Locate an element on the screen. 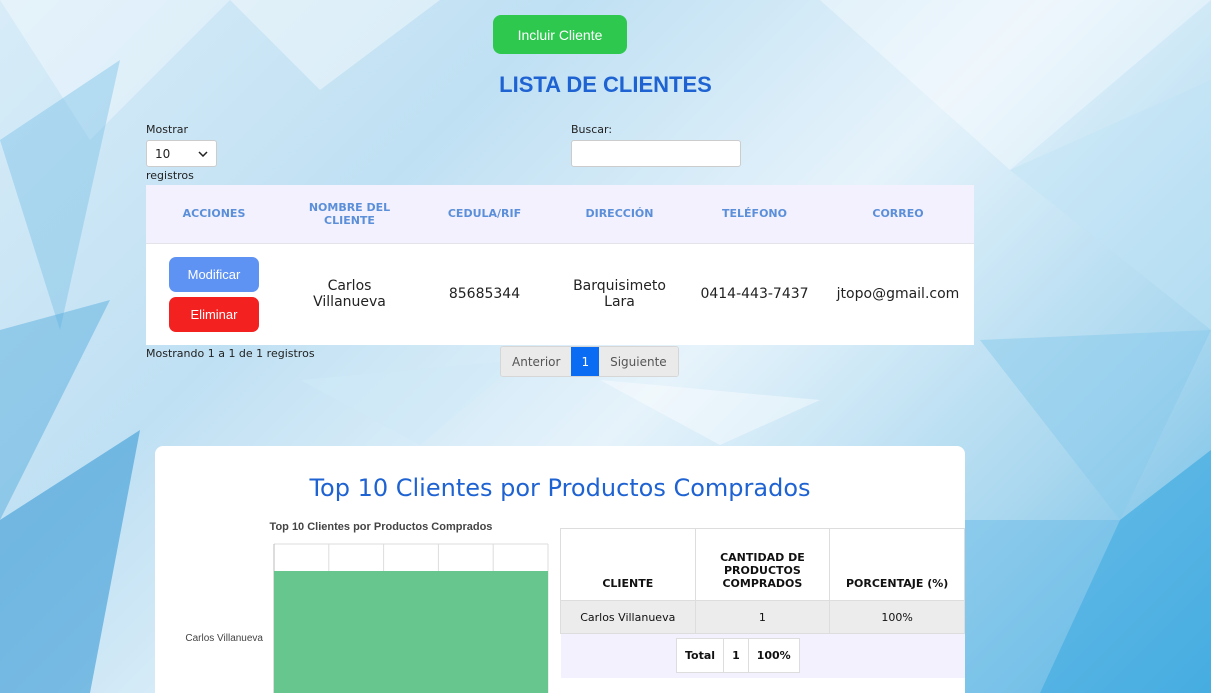  eliminar-button: Eliminar is located at coordinates (214, 314).